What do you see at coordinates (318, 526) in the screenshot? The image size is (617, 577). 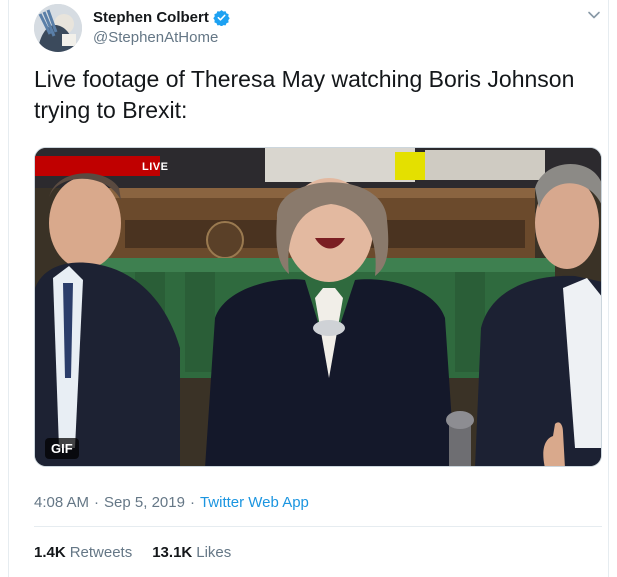 I see `divider` at bounding box center [318, 526].